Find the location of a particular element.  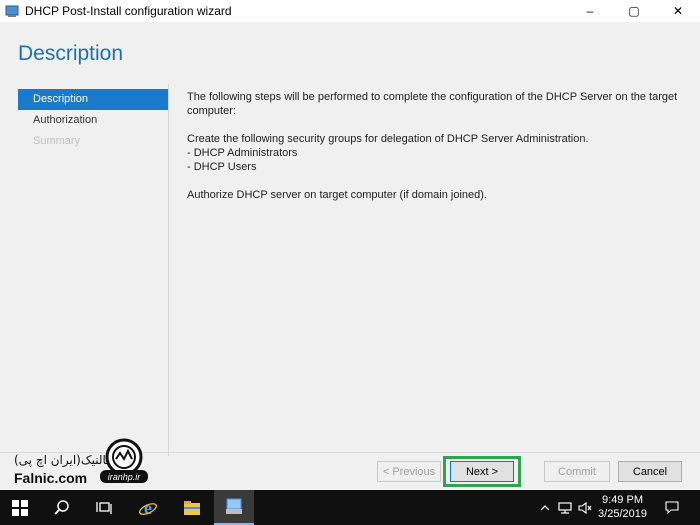

internet-explorer-icon: e is located at coordinates (148, 507).